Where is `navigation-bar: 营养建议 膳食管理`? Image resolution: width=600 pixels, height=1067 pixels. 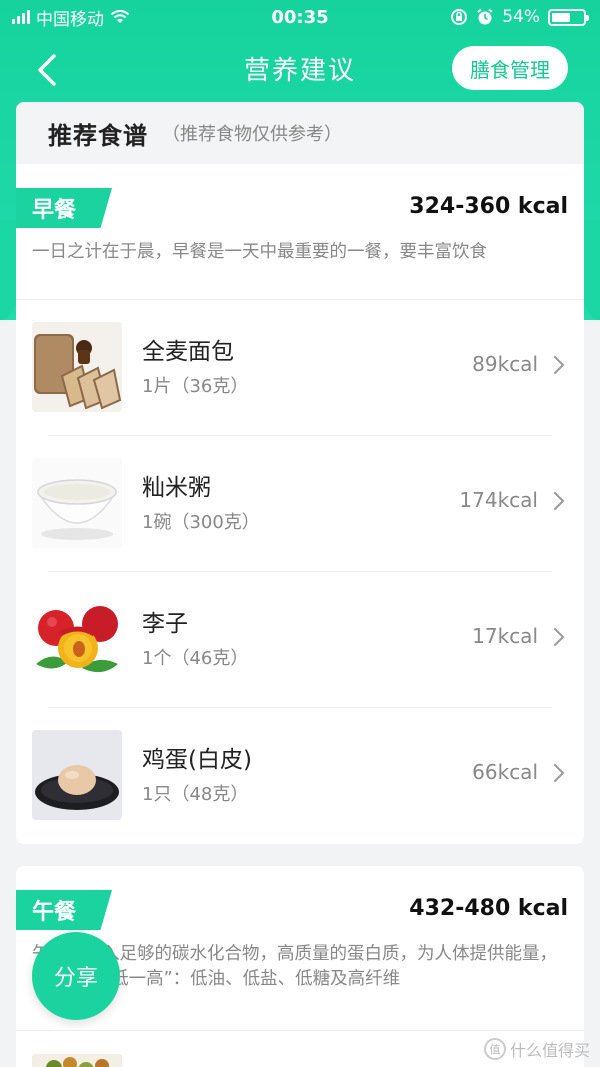 navigation-bar: 营养建议 膳食管理 is located at coordinates (300, 68).